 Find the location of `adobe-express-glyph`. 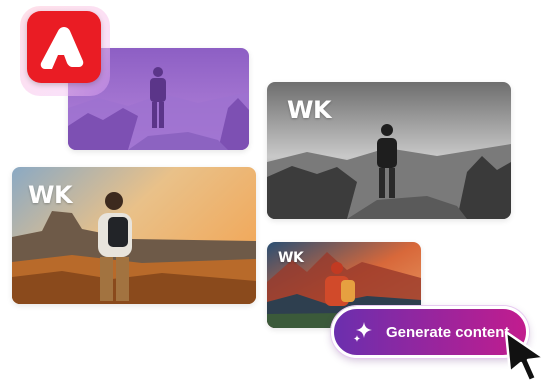

adobe-express-glyph is located at coordinates (62, 48).